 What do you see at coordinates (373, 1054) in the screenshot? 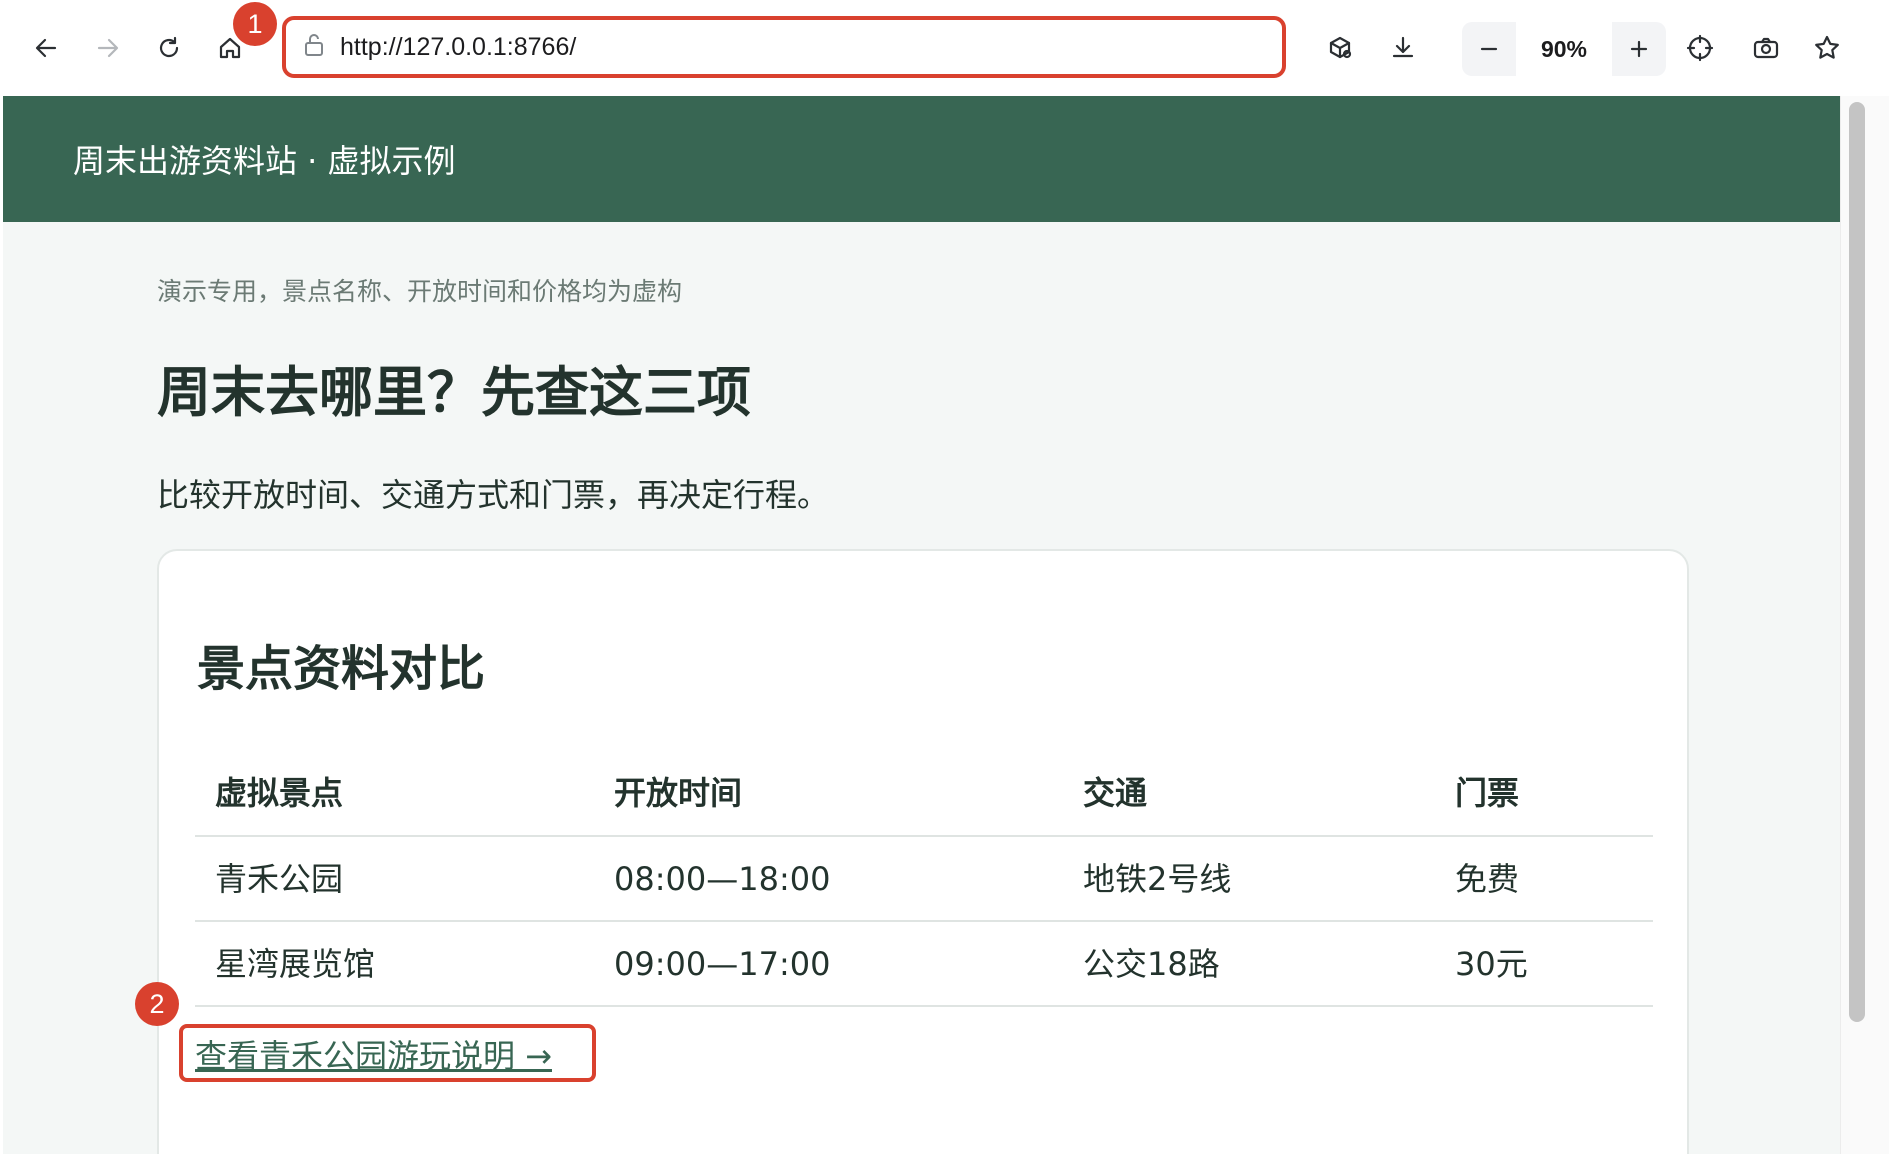
I see `park-guide-link: 查看青禾公园游玩说明 →` at bounding box center [373, 1054].